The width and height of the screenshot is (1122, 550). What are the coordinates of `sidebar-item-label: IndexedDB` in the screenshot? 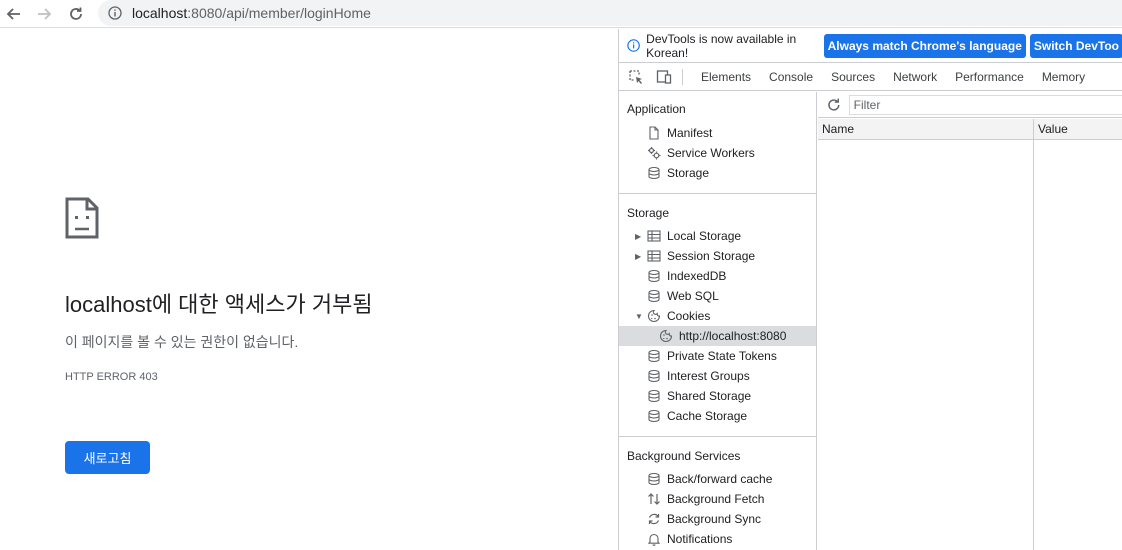 It's located at (697, 276).